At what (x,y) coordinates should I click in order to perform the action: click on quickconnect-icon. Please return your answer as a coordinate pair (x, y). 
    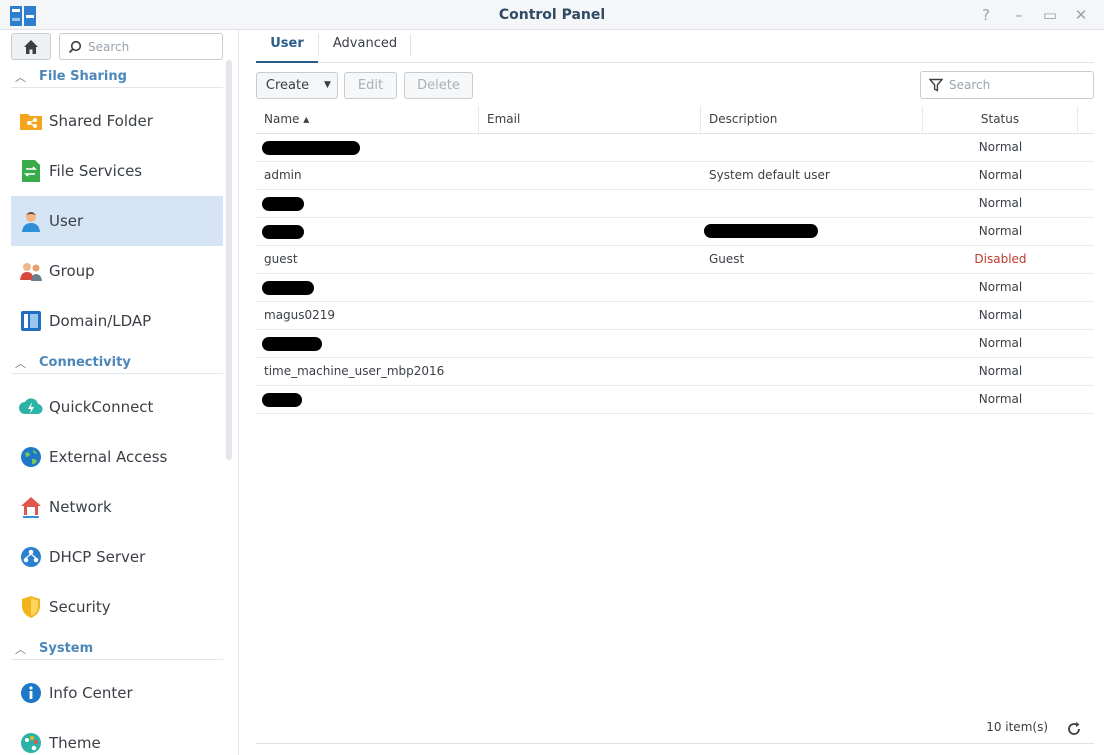
    Looking at the image, I should click on (31, 406).